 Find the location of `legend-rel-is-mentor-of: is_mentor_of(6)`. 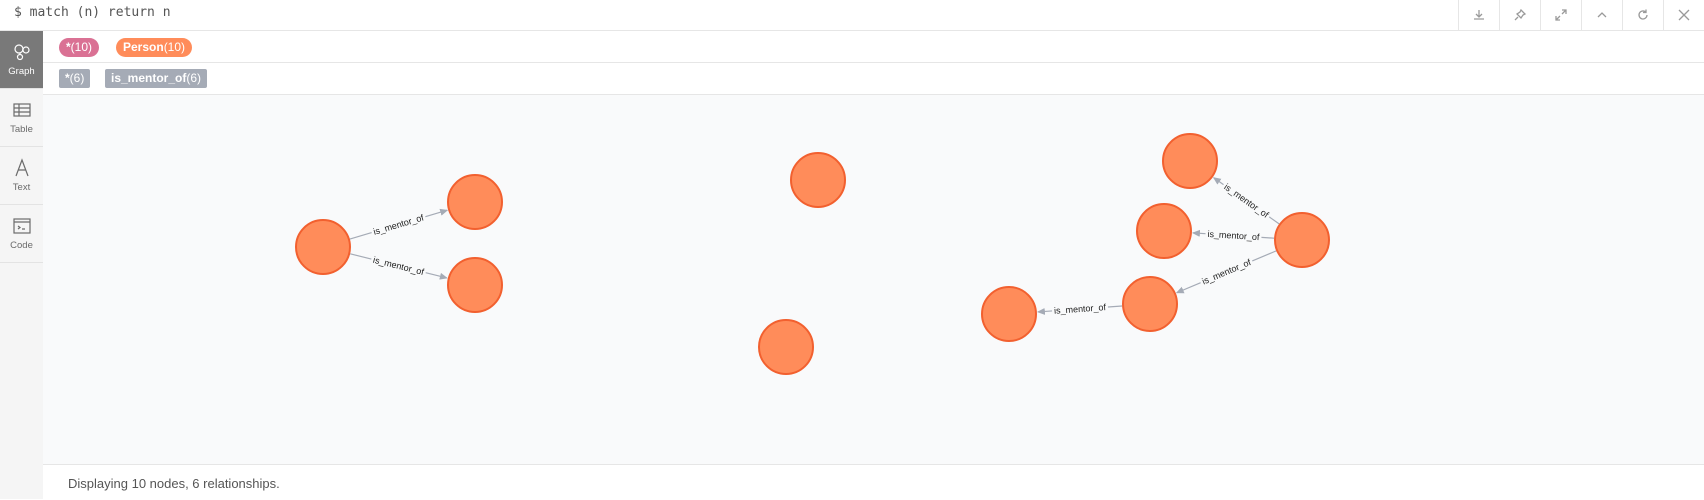

legend-rel-is-mentor-of: is_mentor_of(6) is located at coordinates (156, 78).